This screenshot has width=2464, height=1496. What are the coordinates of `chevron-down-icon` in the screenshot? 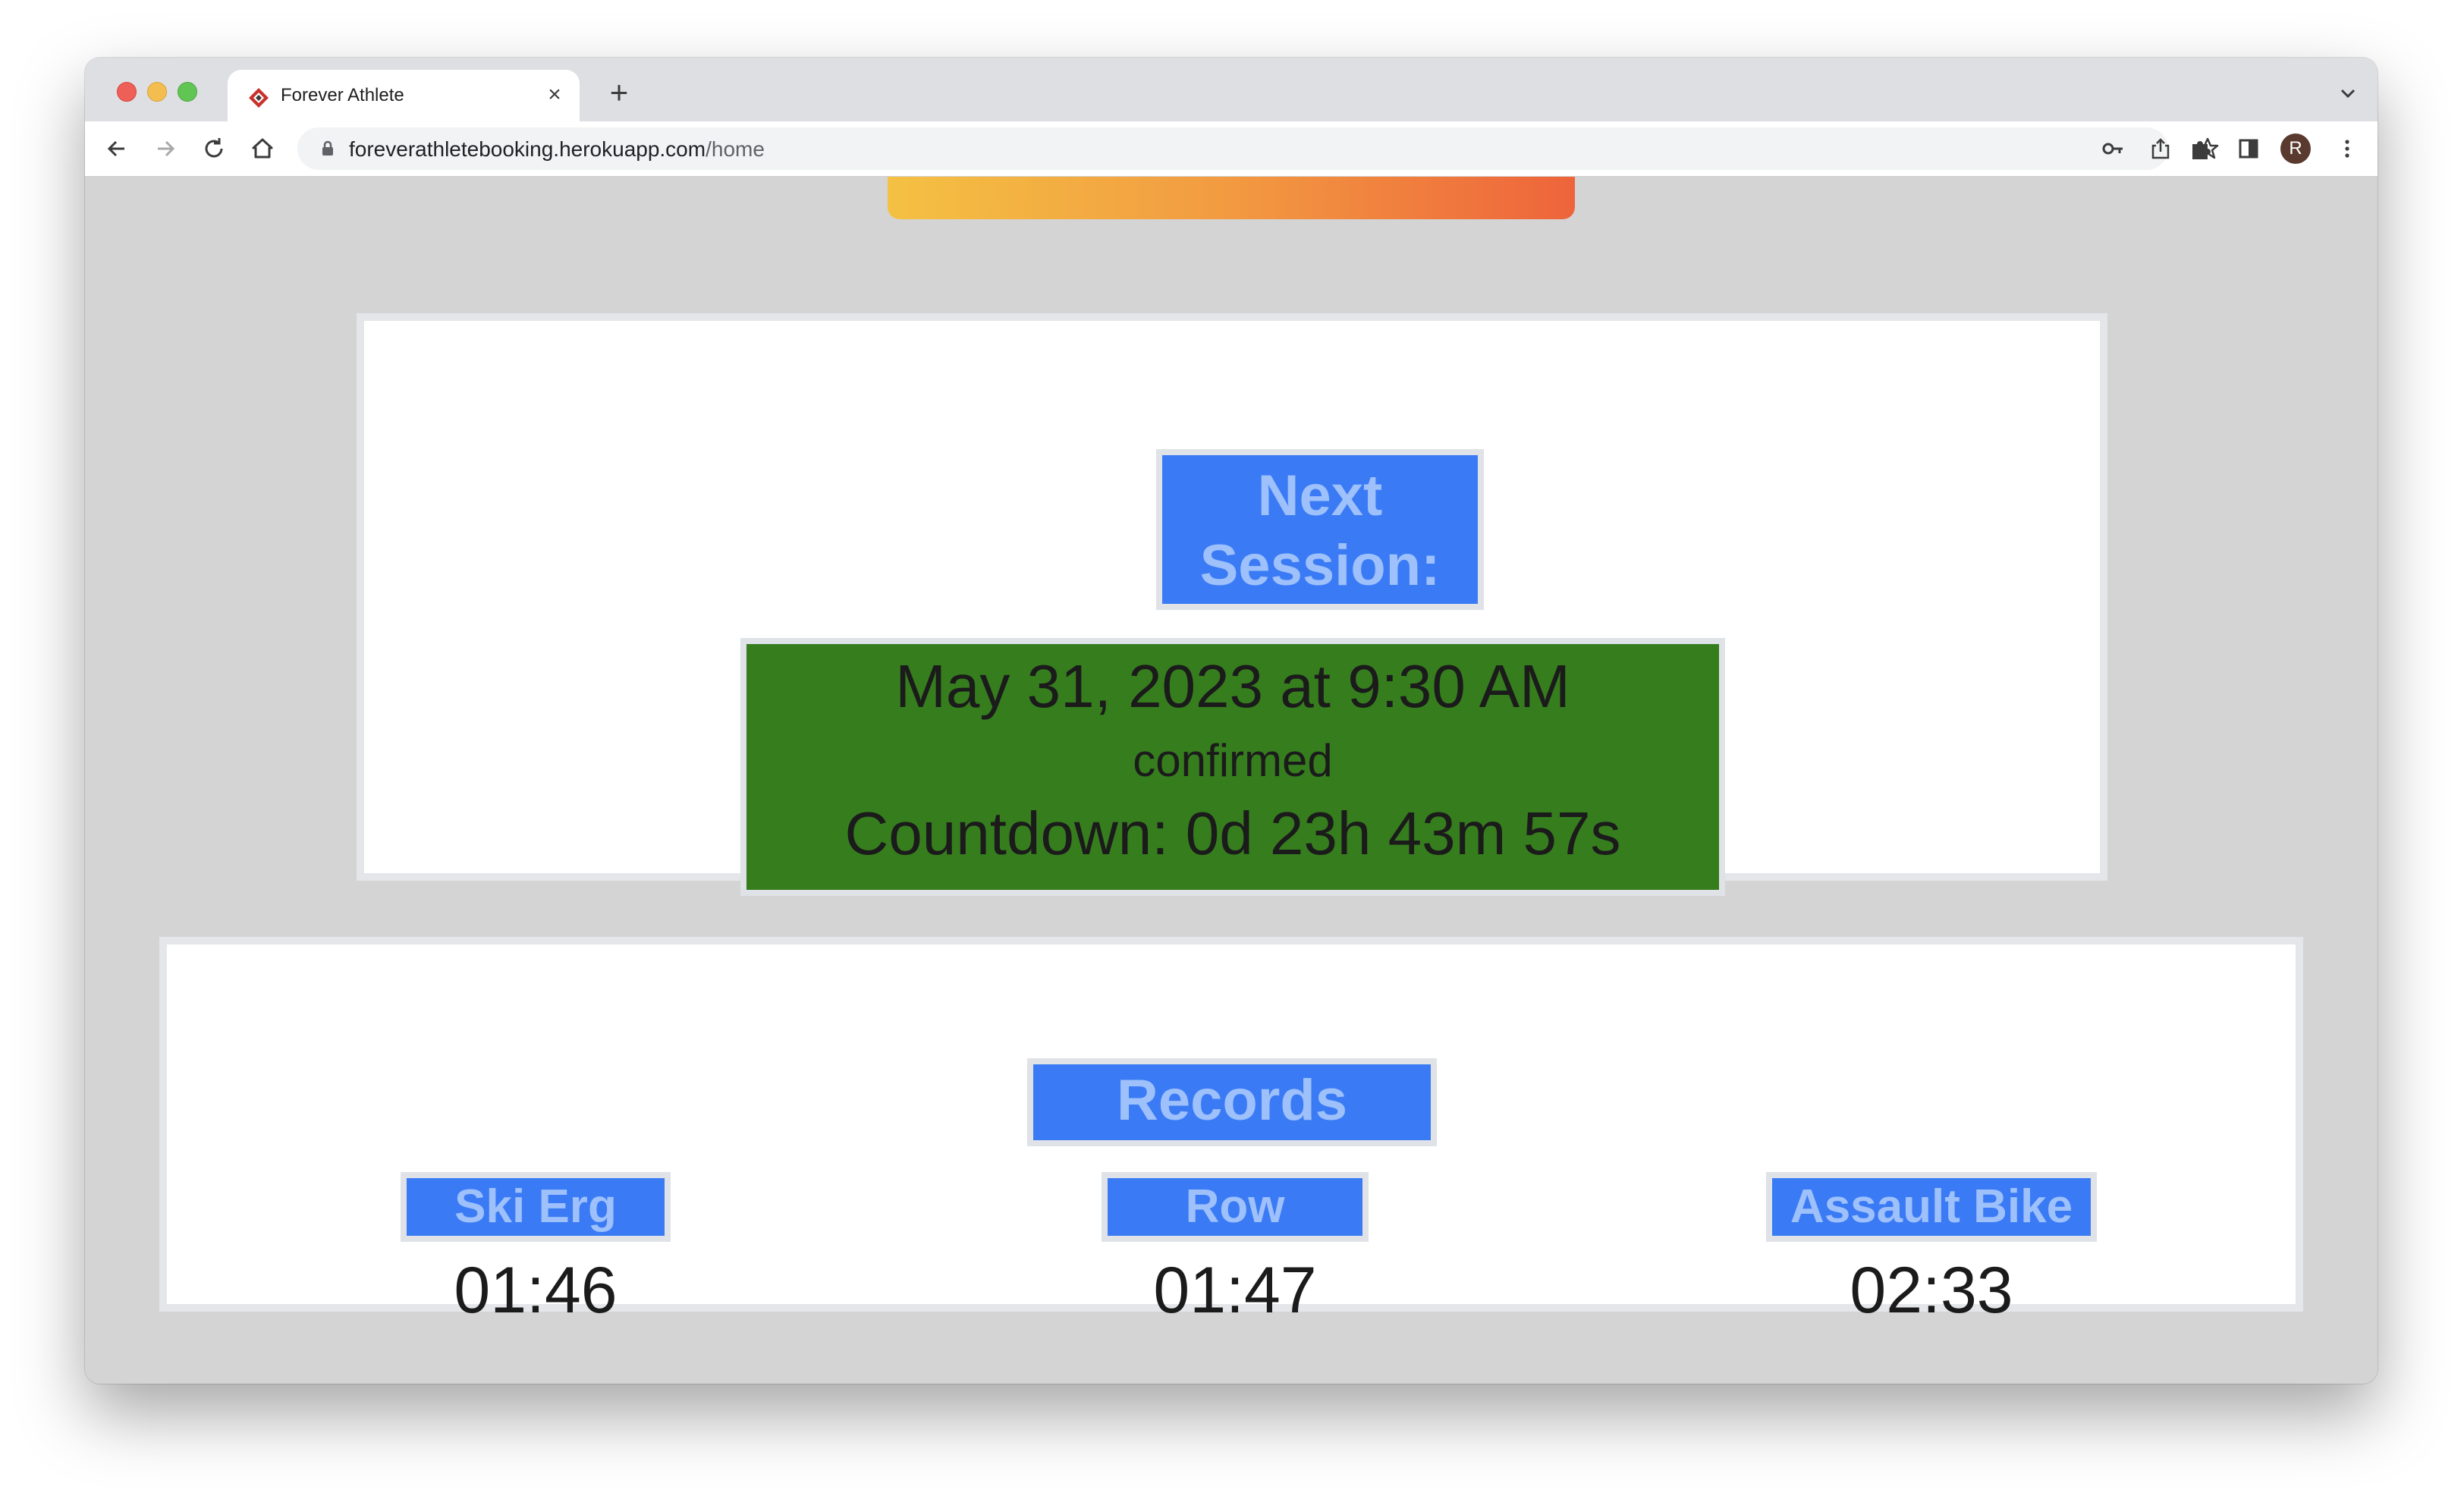 It's located at (2348, 93).